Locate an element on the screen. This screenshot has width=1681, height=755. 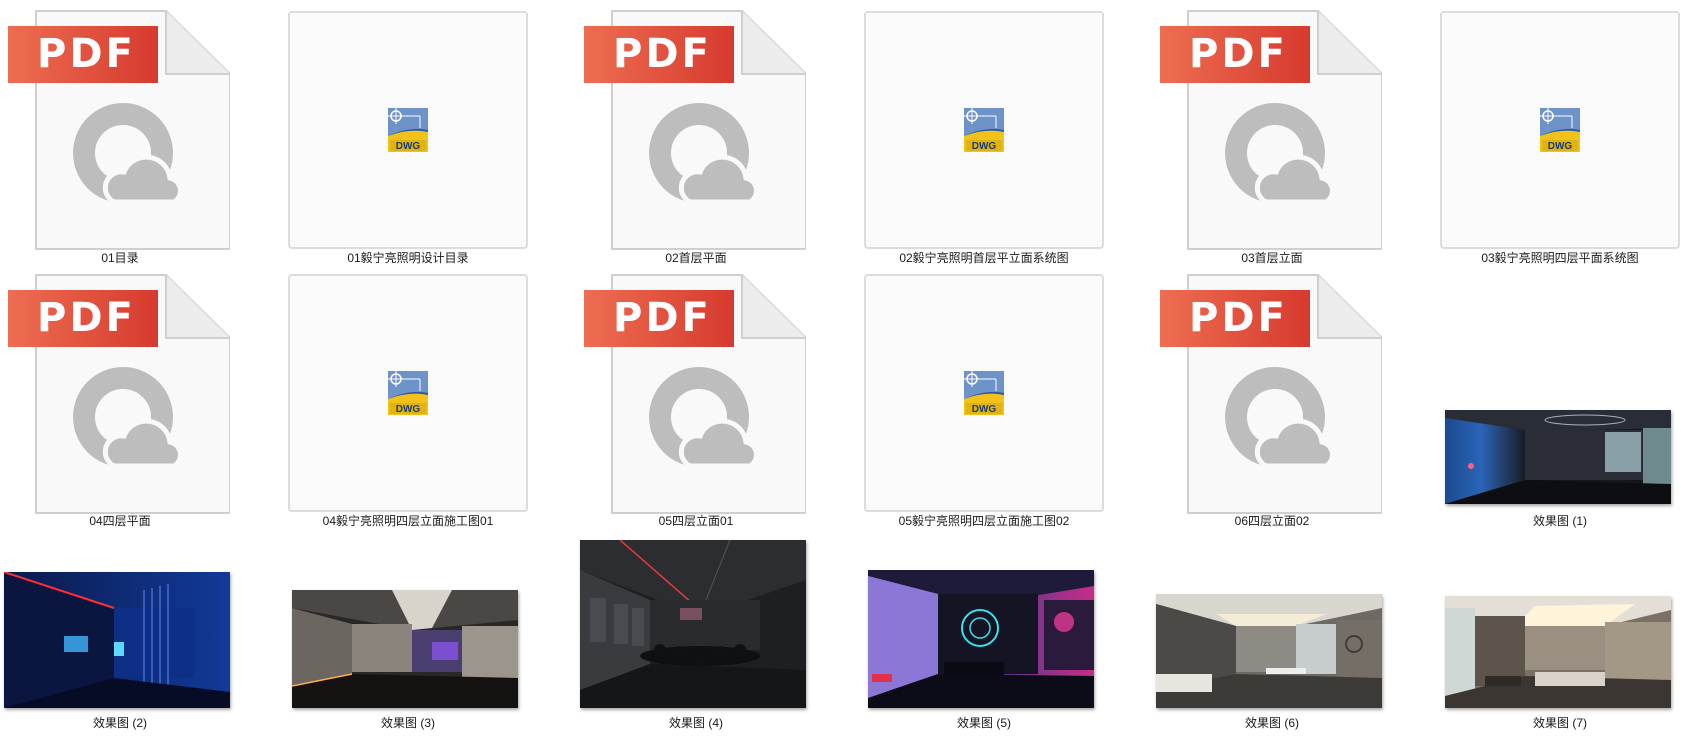
file-name: 04四层平面 is located at coordinates (120, 521).